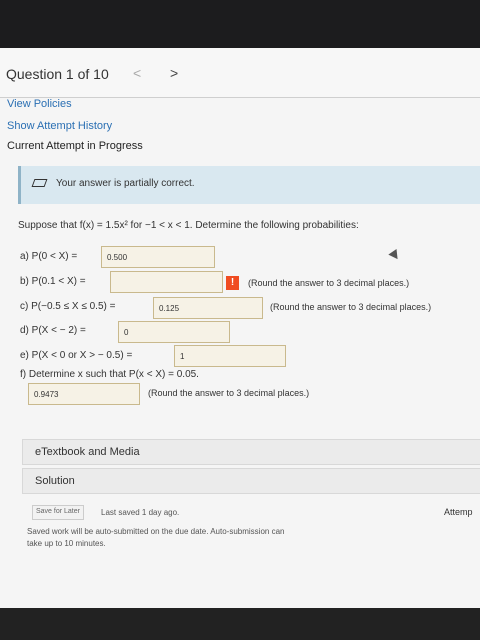  I want to click on part-f-hint: (Round the answer to 3 decimal places.), so click(229, 393).